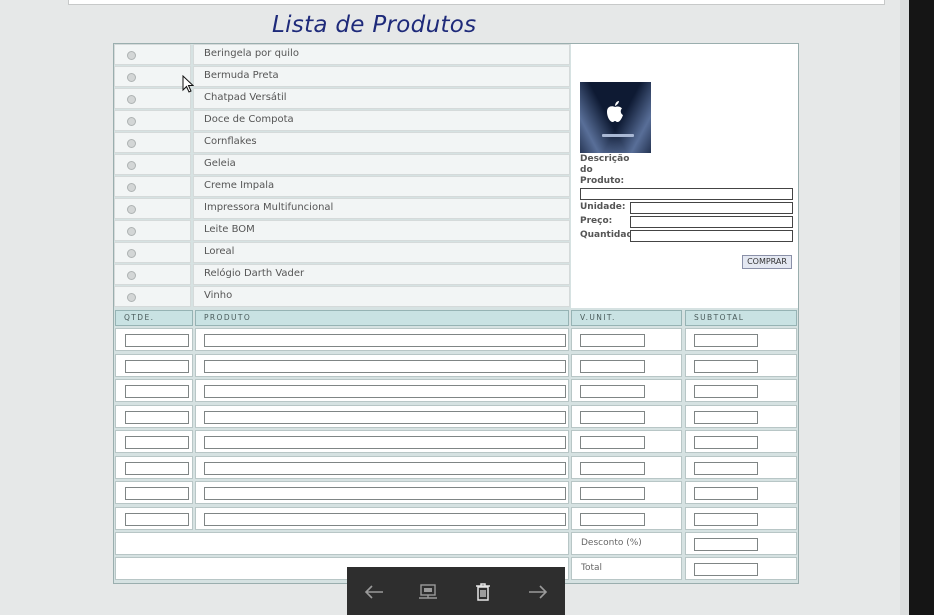  I want to click on product-name-cell: Chatpad Versátil, so click(381, 98).